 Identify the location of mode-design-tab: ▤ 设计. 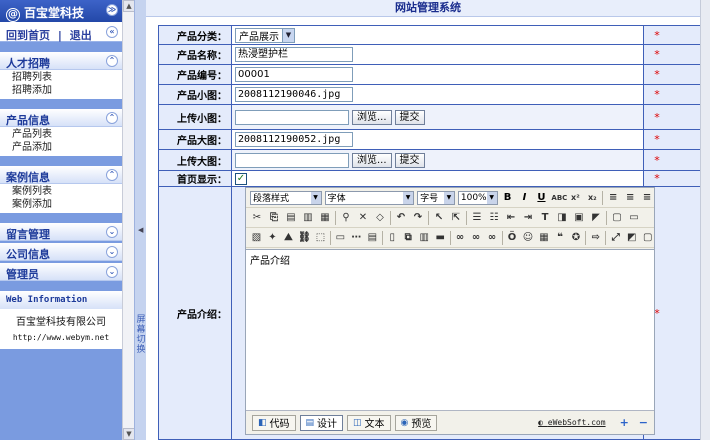
(321, 422).